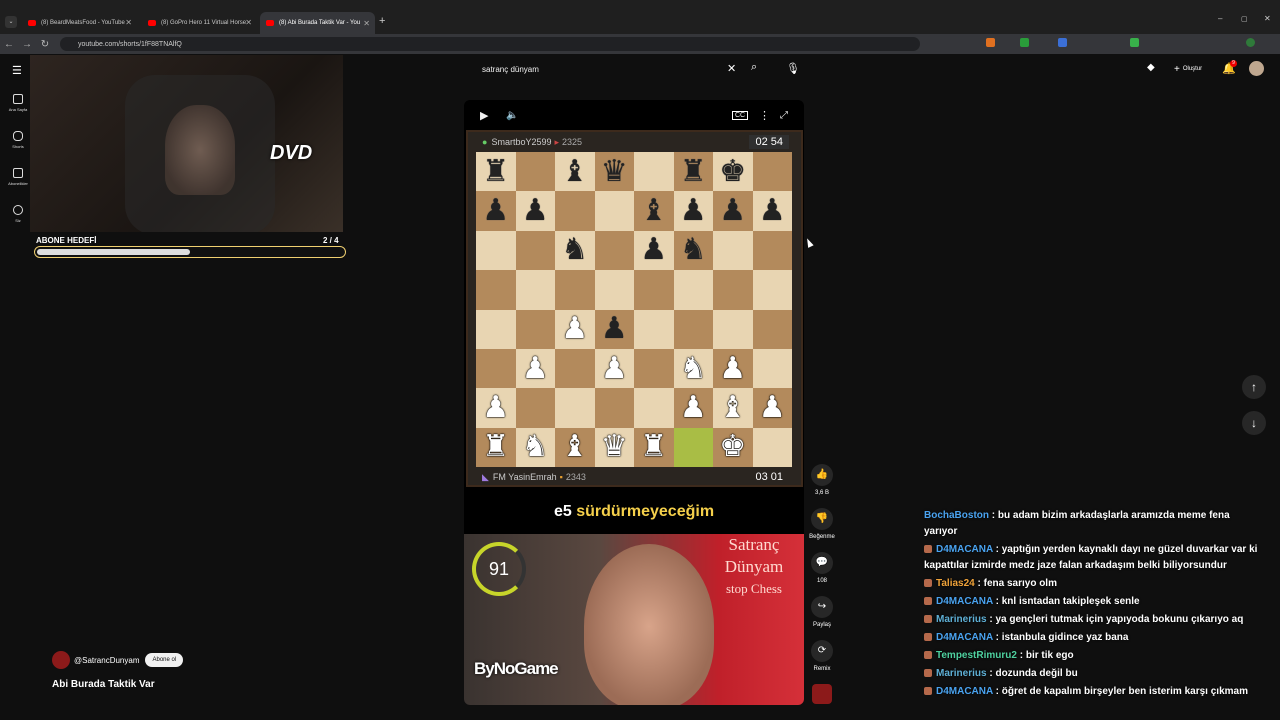 The width and height of the screenshot is (1280, 720). What do you see at coordinates (754, 67) in the screenshot?
I see `search-icon: ⌕` at bounding box center [754, 67].